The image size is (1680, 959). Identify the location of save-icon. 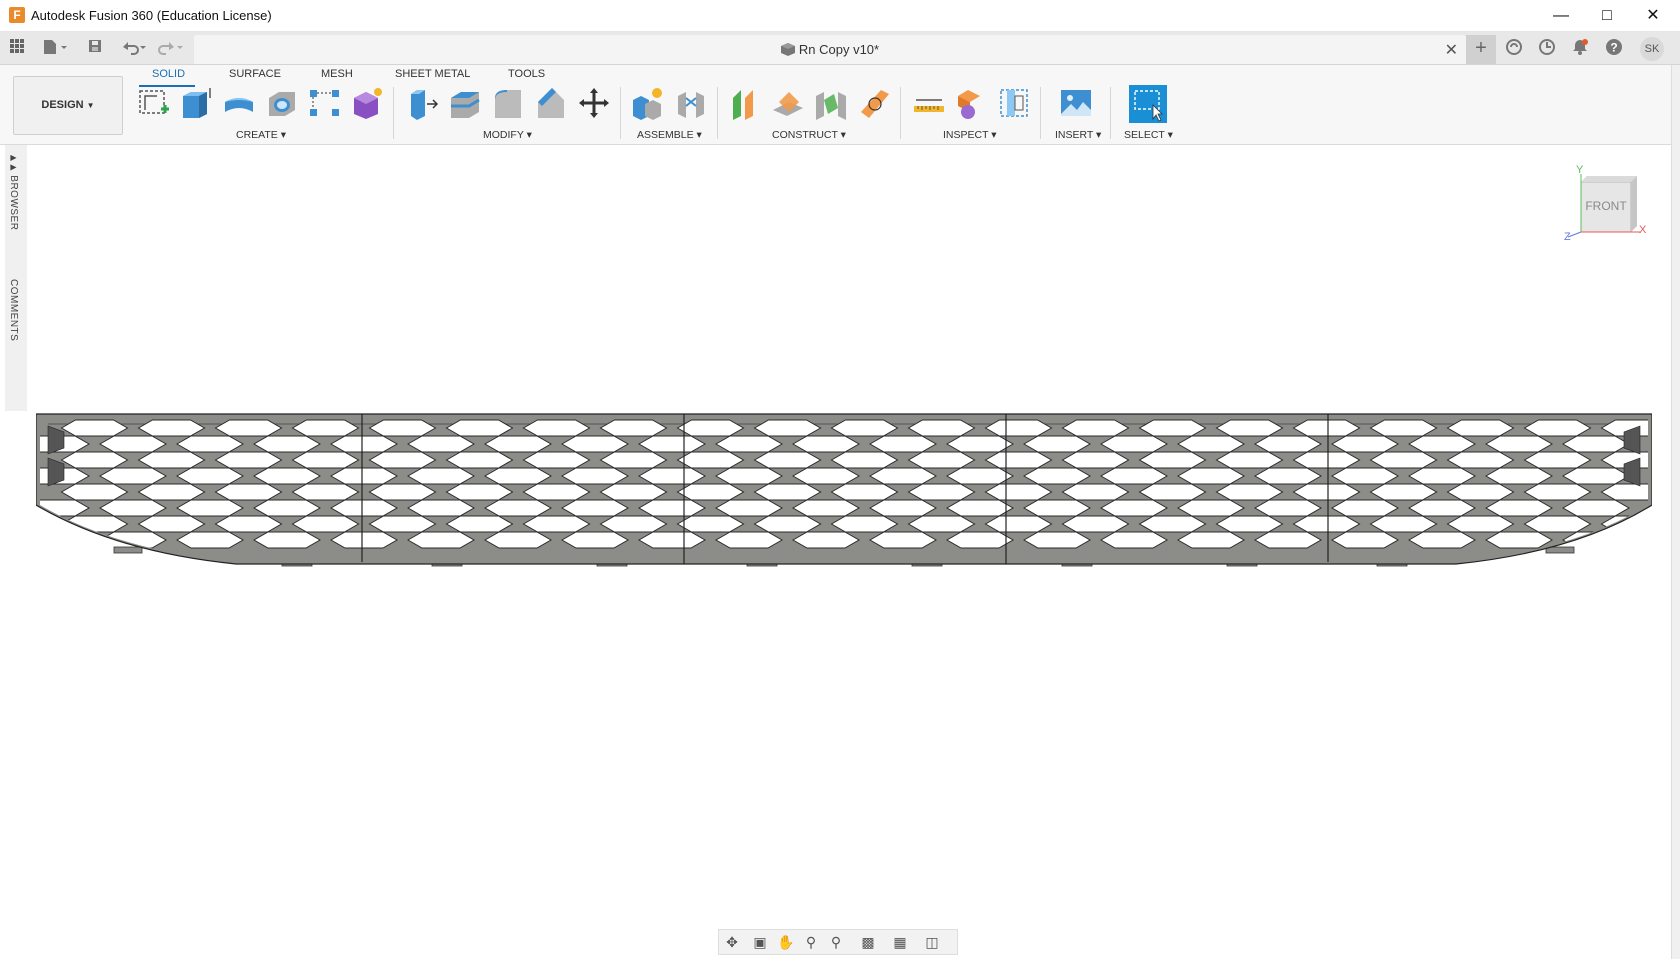
(95, 48).